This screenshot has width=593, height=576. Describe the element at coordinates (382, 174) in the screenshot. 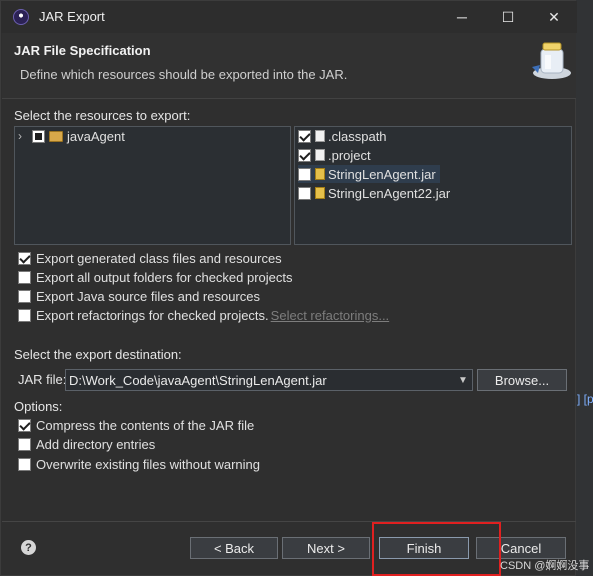

I see `list-item-label: StringLenAgent.jar` at that location.